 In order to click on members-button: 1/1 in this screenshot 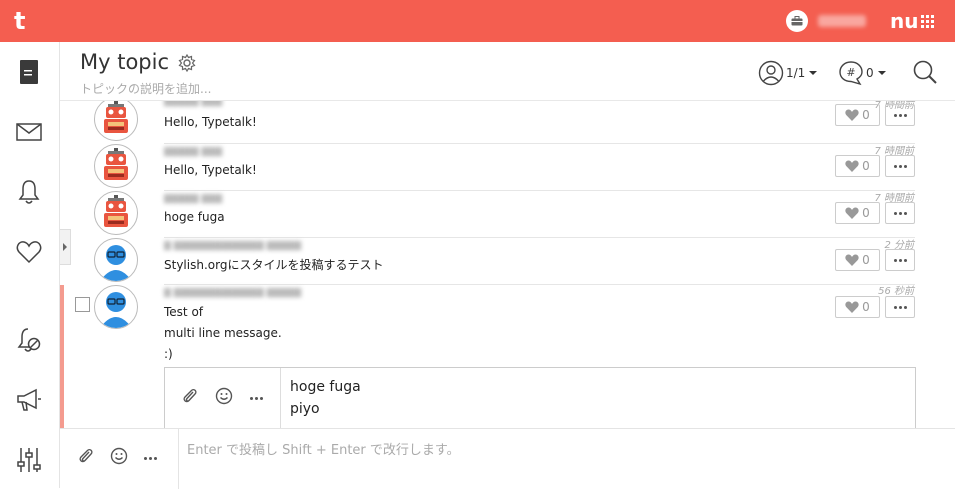, I will do `click(788, 73)`.